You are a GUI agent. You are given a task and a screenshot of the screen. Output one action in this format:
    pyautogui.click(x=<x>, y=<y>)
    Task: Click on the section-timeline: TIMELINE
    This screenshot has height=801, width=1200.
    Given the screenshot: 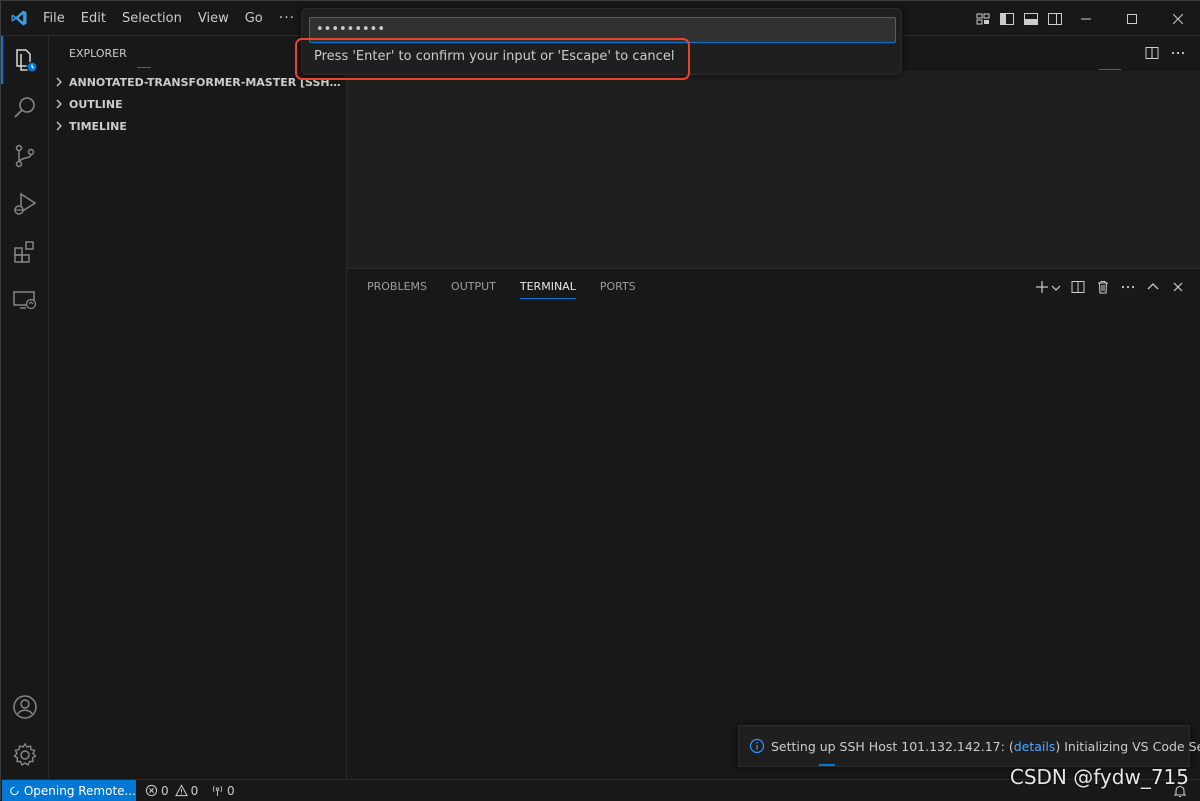 What is the action you would take?
    pyautogui.click(x=198, y=126)
    